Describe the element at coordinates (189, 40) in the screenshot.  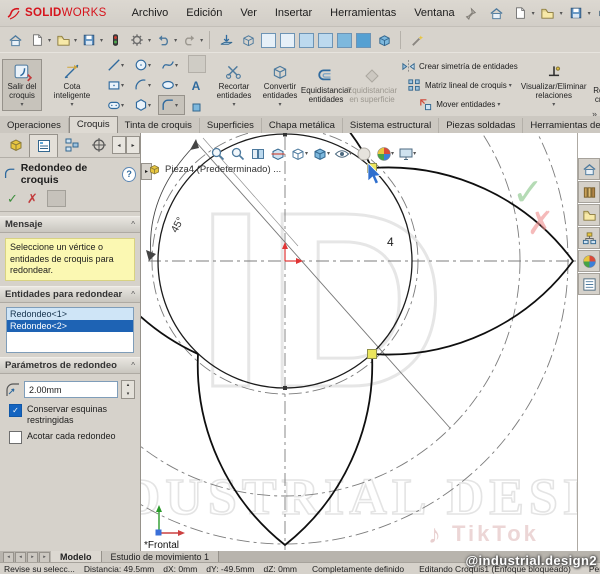
I see `redo-button` at that location.